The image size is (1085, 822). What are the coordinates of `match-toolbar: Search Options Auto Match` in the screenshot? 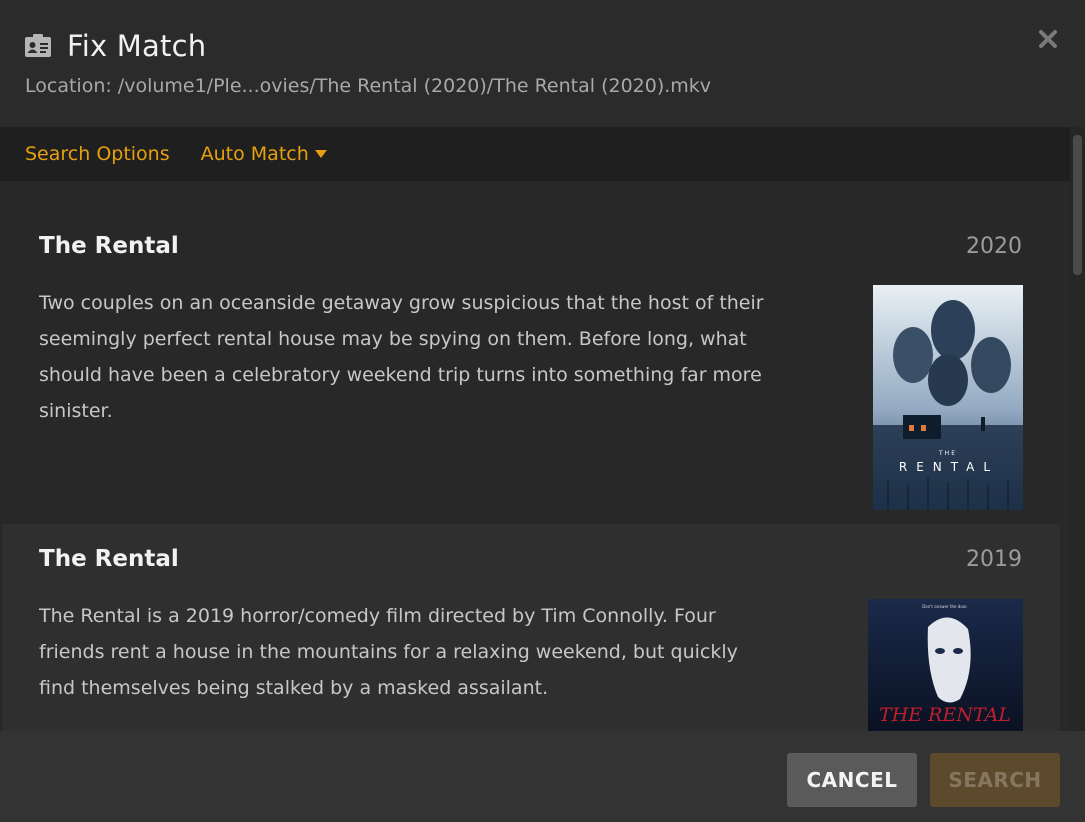 It's located at (535, 154).